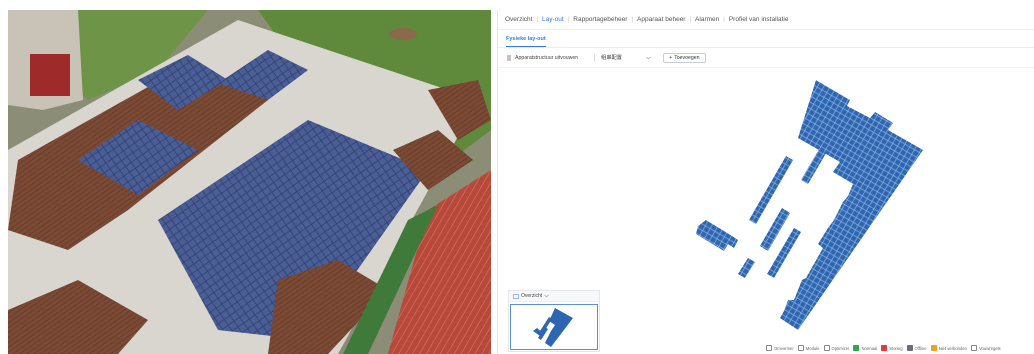 The image size is (1034, 354). What do you see at coordinates (856, 348) in the screenshot?
I see `status-normal-icon` at bounding box center [856, 348].